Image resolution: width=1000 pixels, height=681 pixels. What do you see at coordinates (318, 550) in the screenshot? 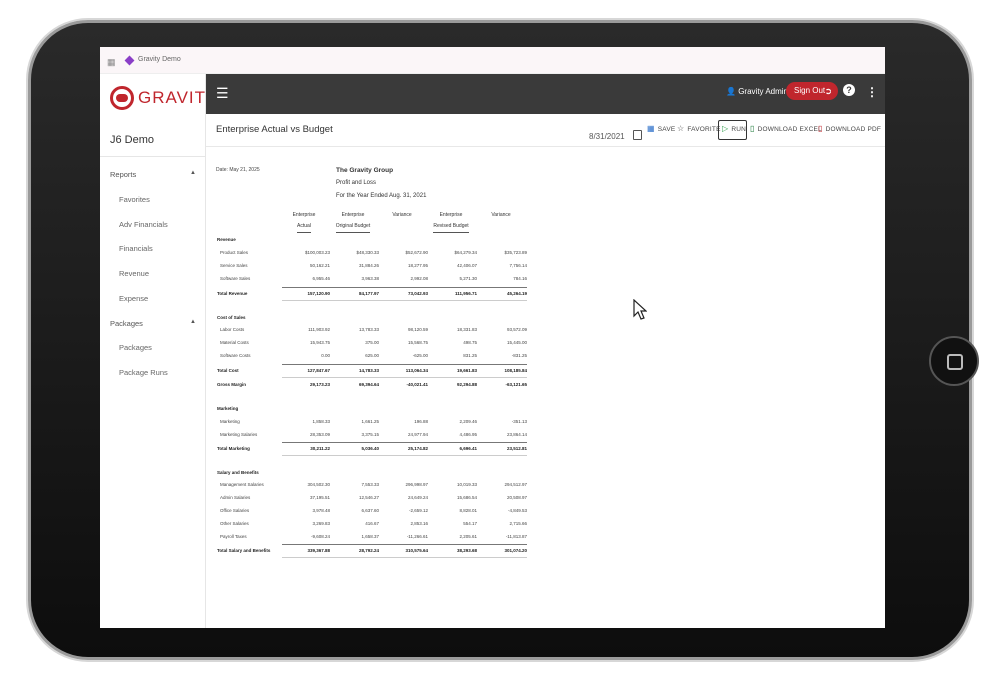
I see `table-cell: 339,367.88` at bounding box center [318, 550].